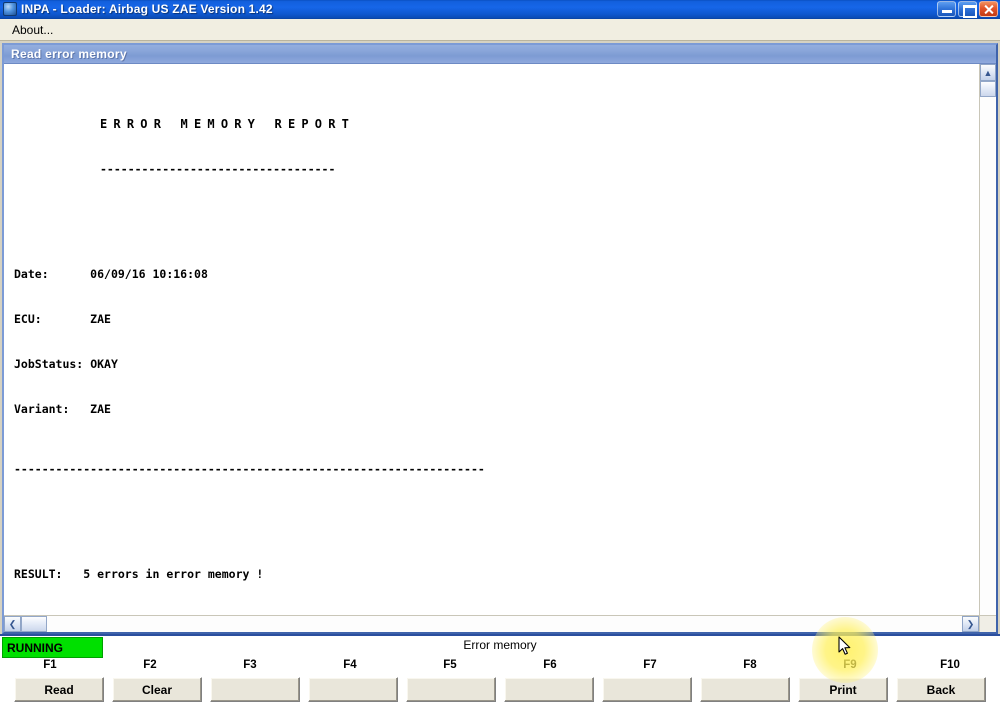  What do you see at coordinates (173, 574) in the screenshot?
I see `result-value: 5 errors in error memory !` at bounding box center [173, 574].